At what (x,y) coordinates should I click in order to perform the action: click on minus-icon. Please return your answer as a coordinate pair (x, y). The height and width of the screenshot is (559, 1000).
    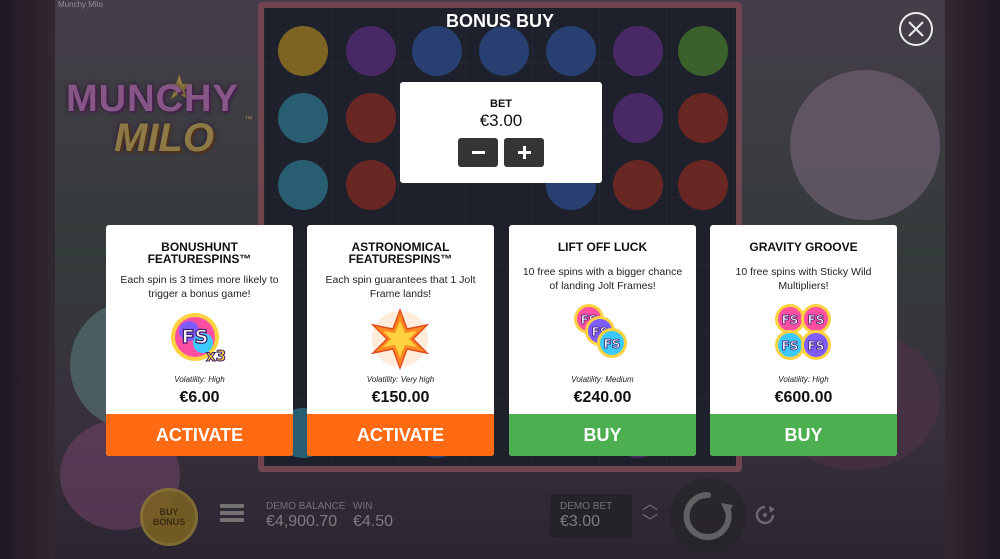
    Looking at the image, I should click on (478, 152).